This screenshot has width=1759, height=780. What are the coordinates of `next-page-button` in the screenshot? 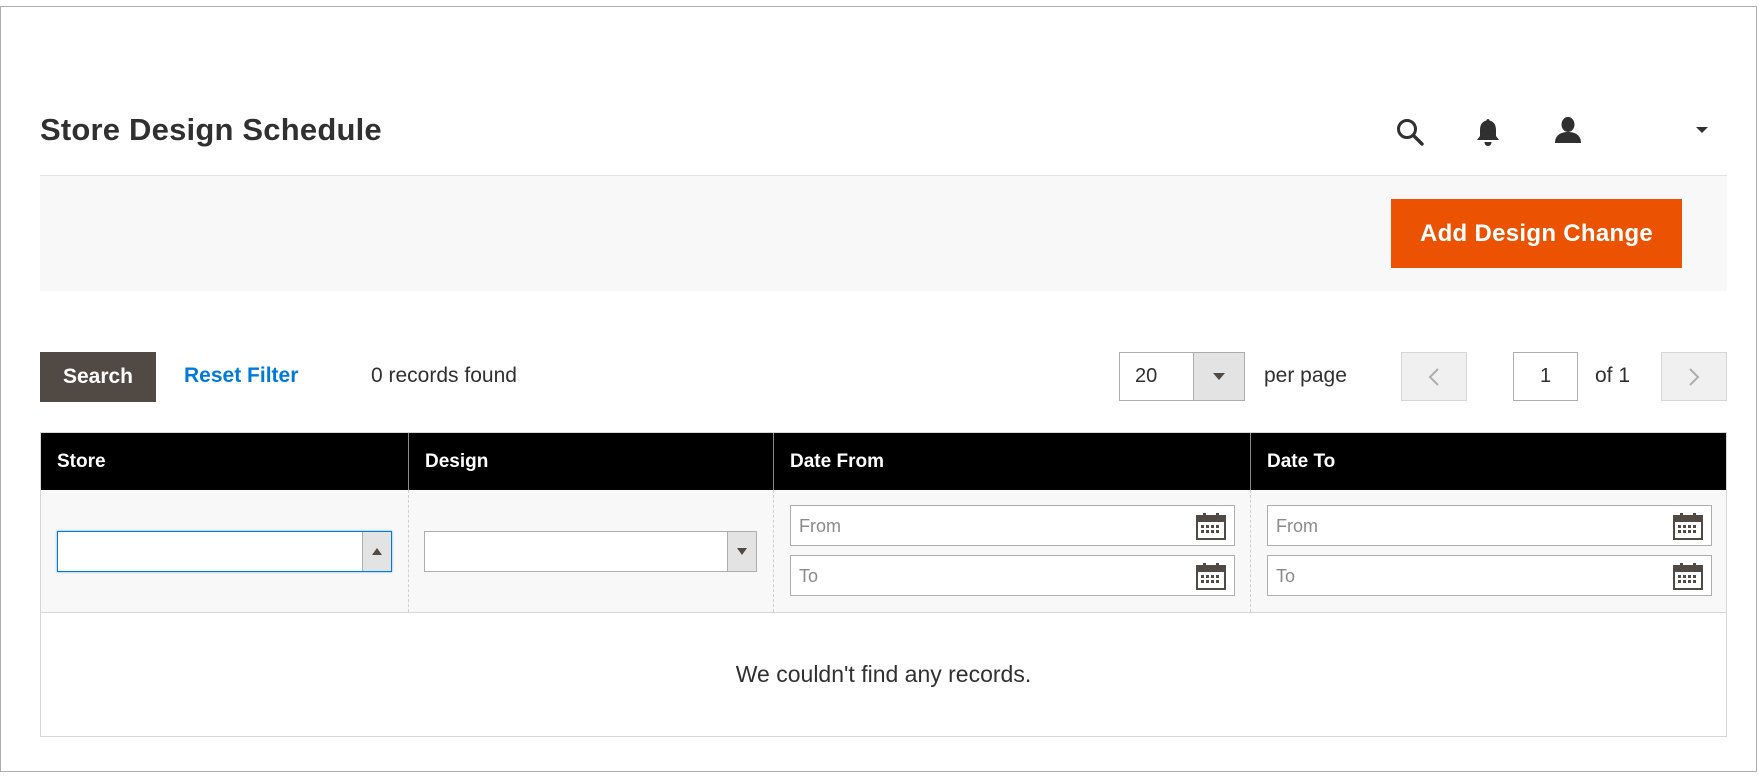 It's located at (1694, 376).